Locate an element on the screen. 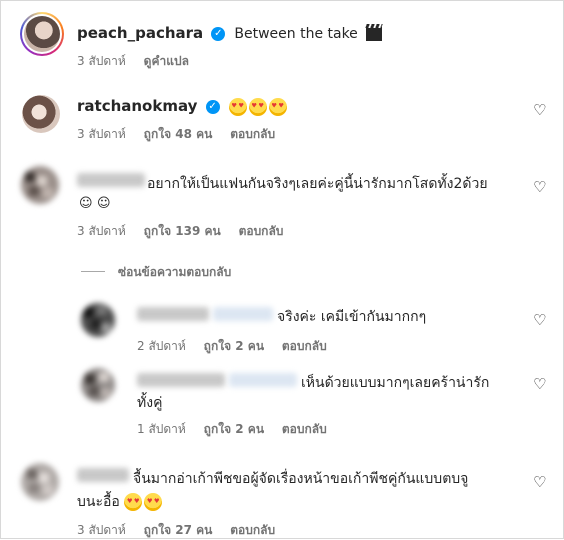  see-translation-link: ดูคำแปล is located at coordinates (166, 61).